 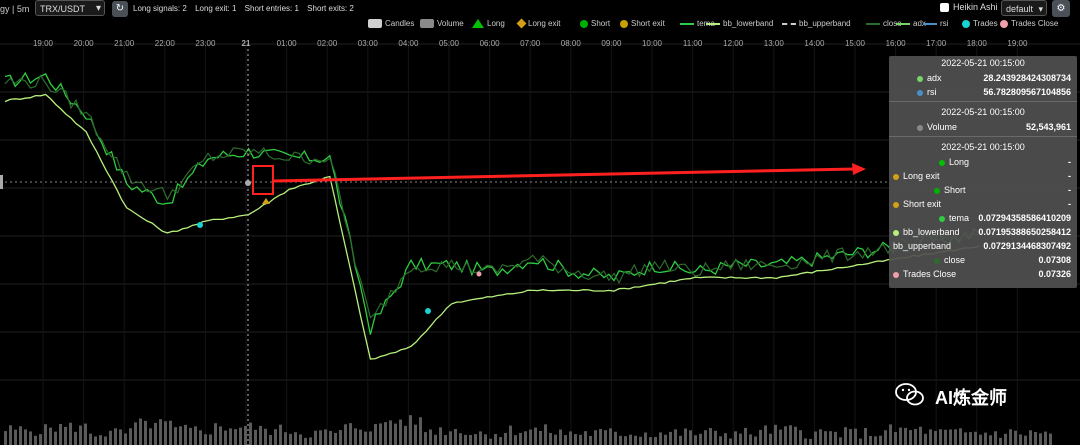 What do you see at coordinates (954, 218) in the screenshot?
I see `tooltip-label: tema` at bounding box center [954, 218].